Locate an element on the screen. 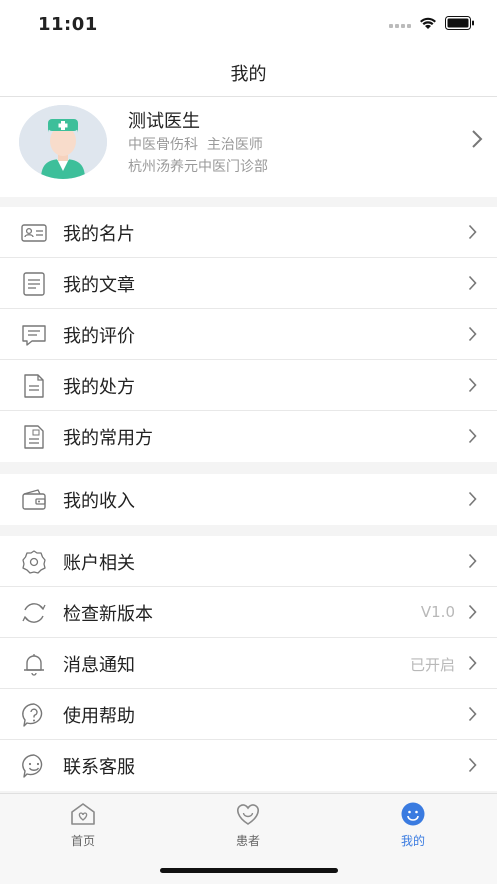 Image resolution: width=497 pixels, height=884 pixels. patient-icon is located at coordinates (248, 814).